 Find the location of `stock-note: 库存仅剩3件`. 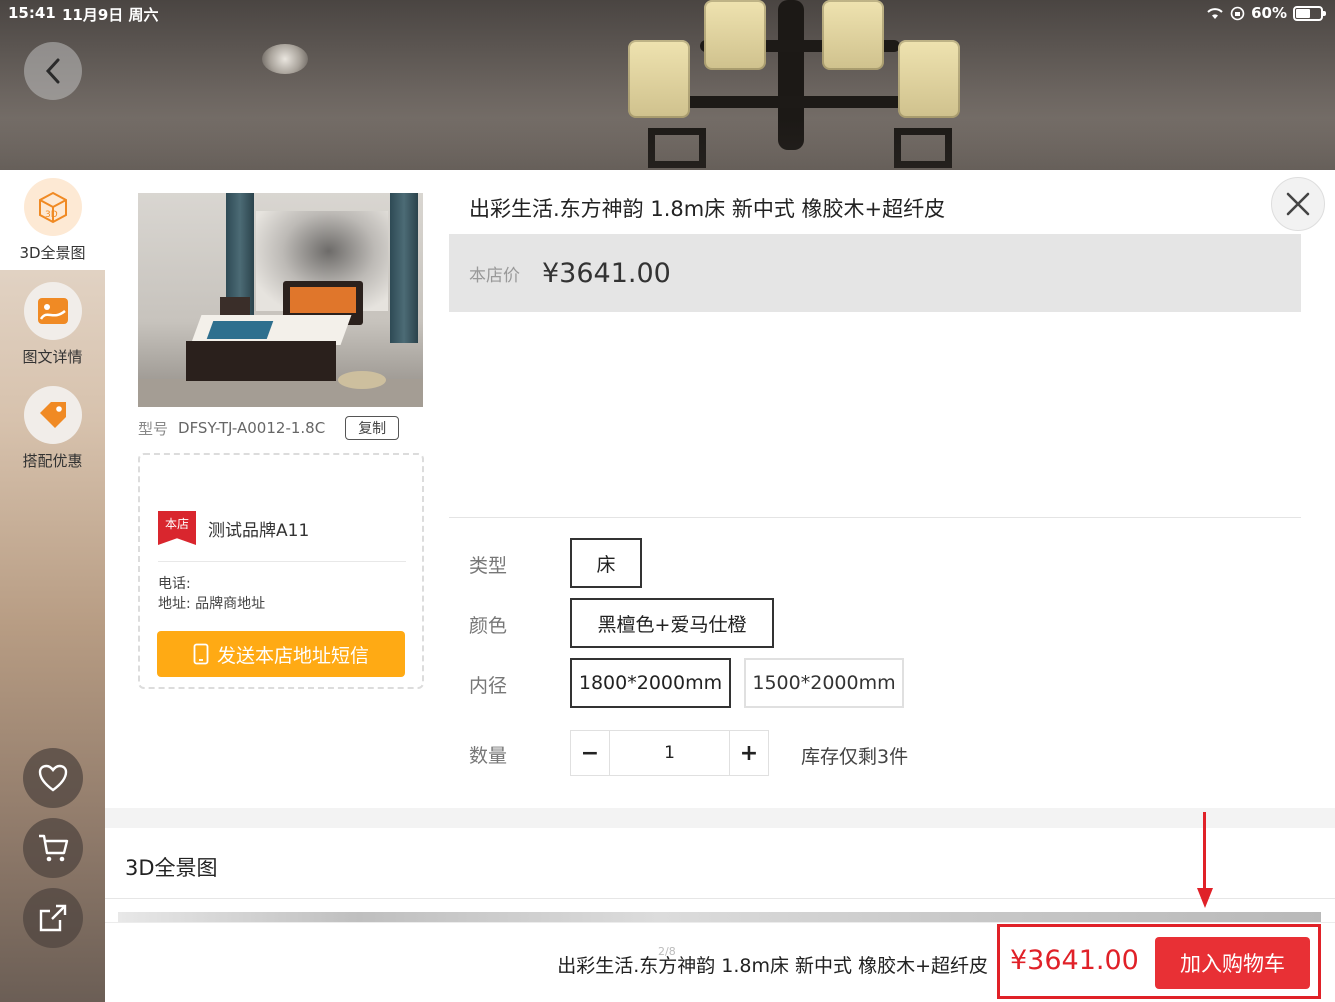

stock-note: 库存仅剩3件 is located at coordinates (855, 757).